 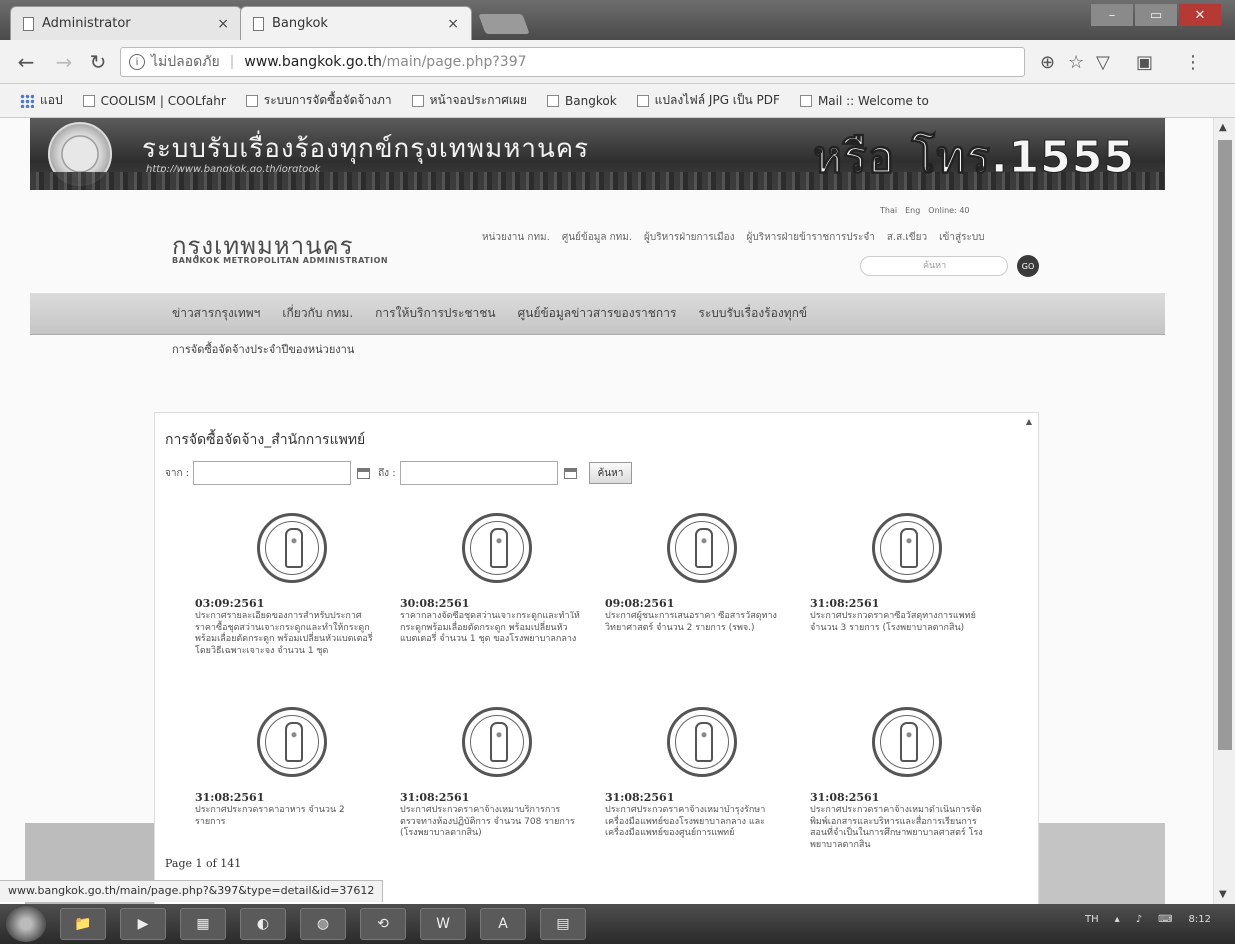 I want to click on nav-info-center: ศูนย์ข้อมูลข่าวสารของราชการ, so click(x=597, y=313).